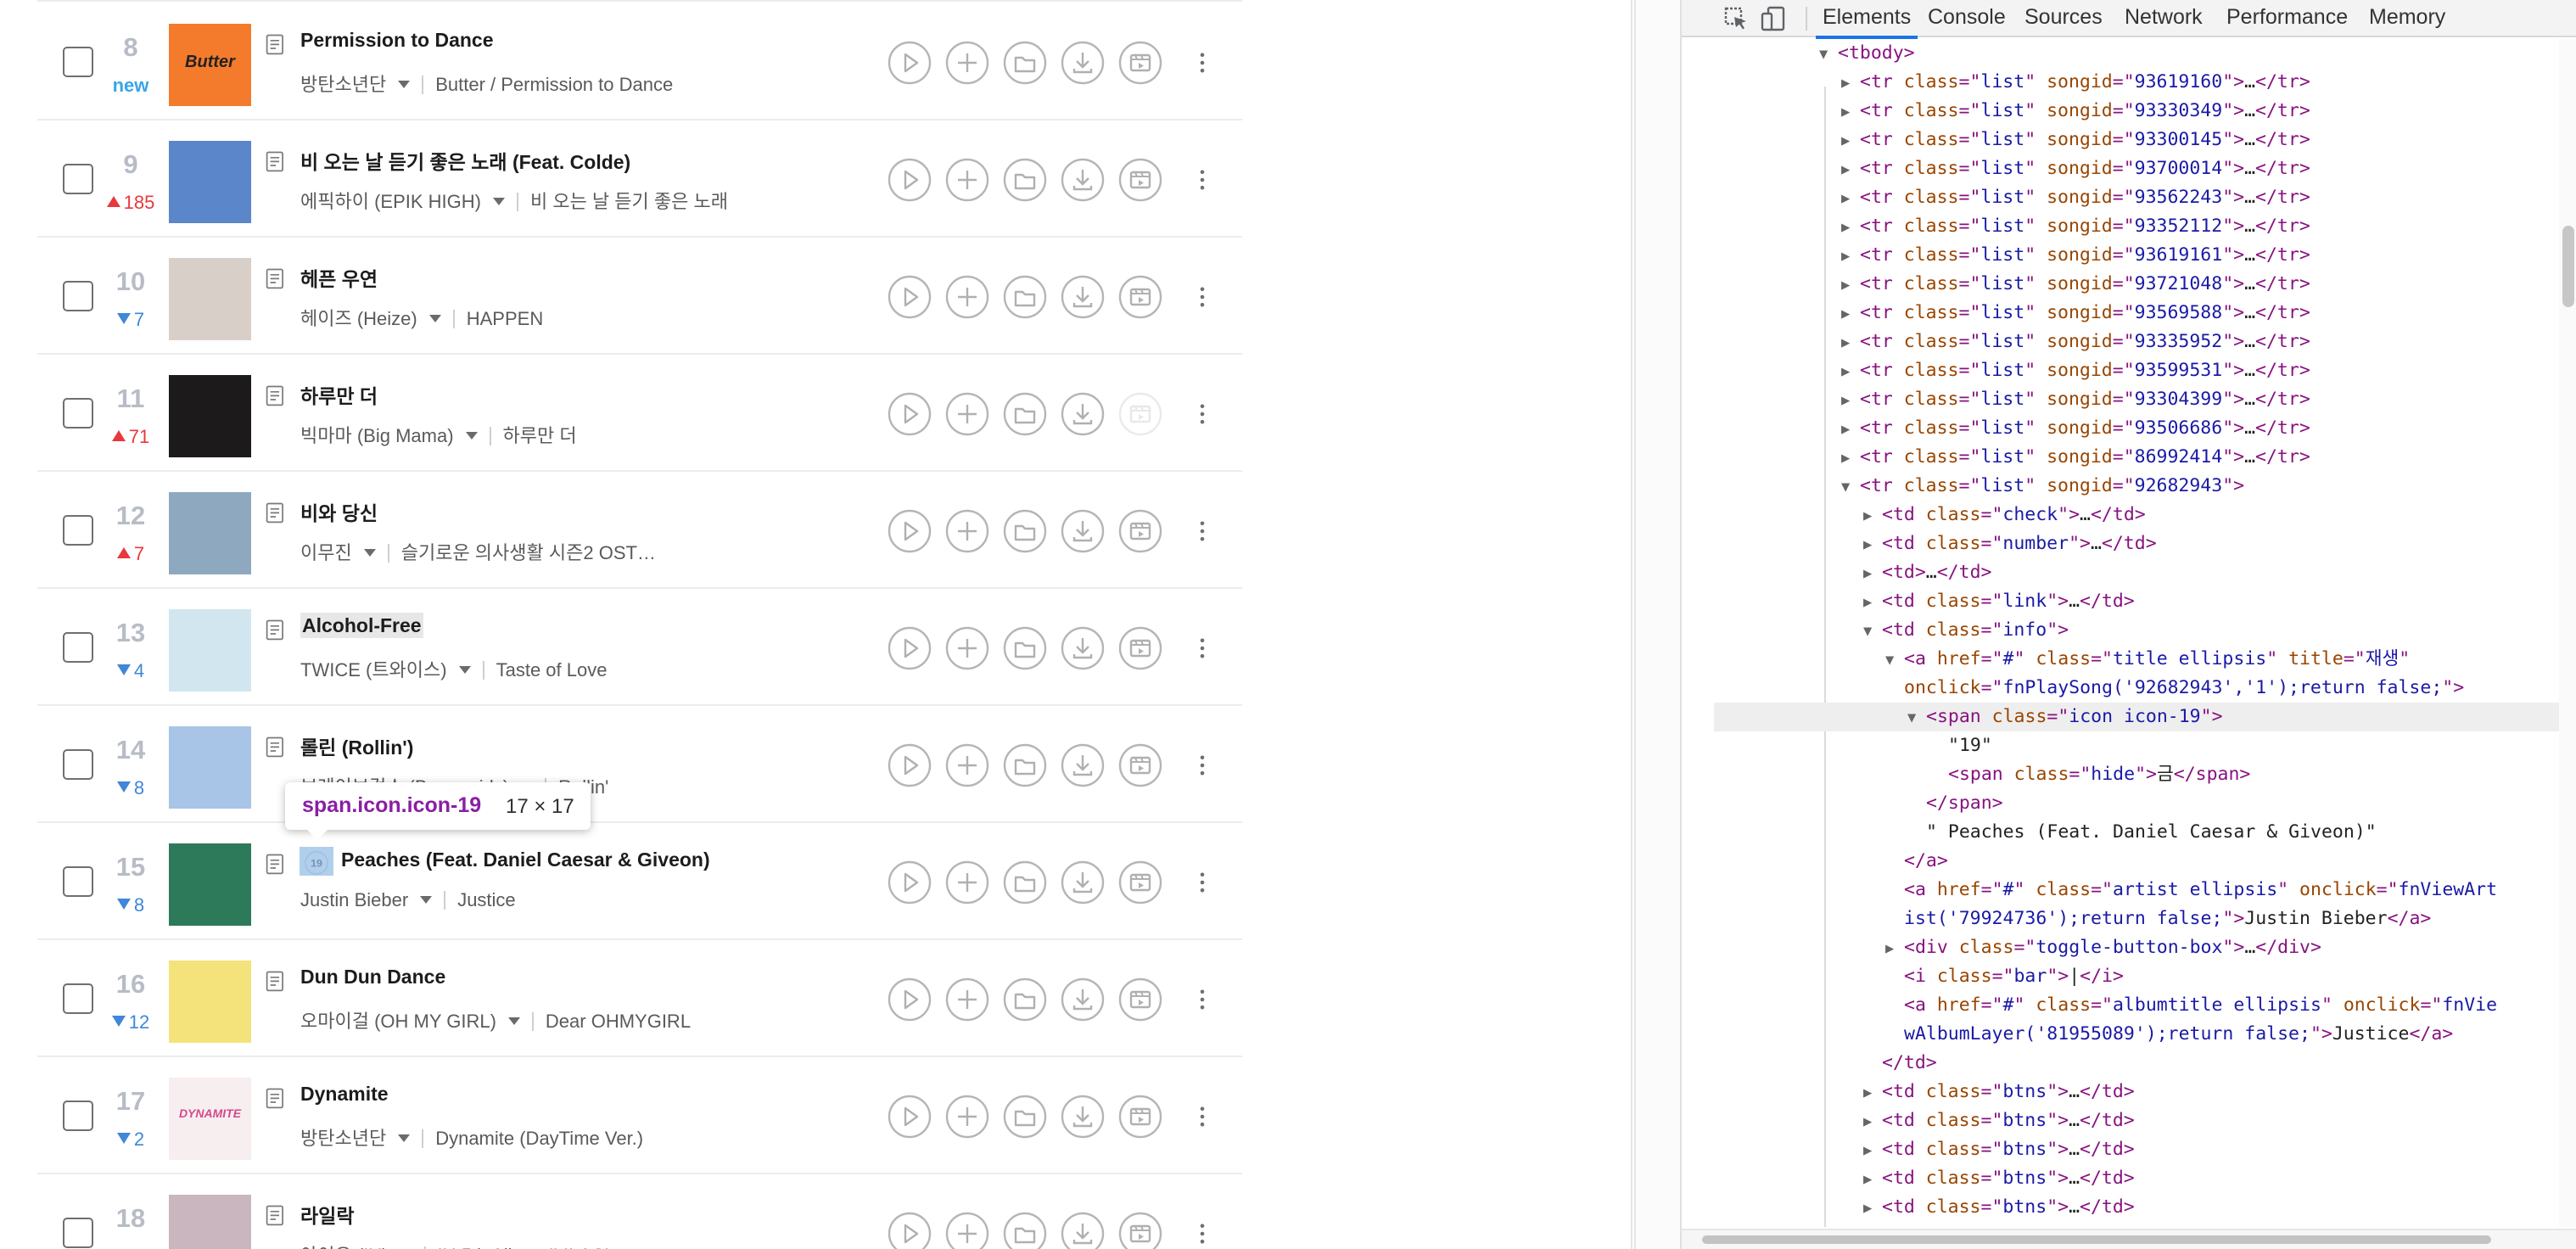  Describe the element at coordinates (2089, 774) in the screenshot. I see `dom-node-line: <span class="hide">금</span>` at that location.